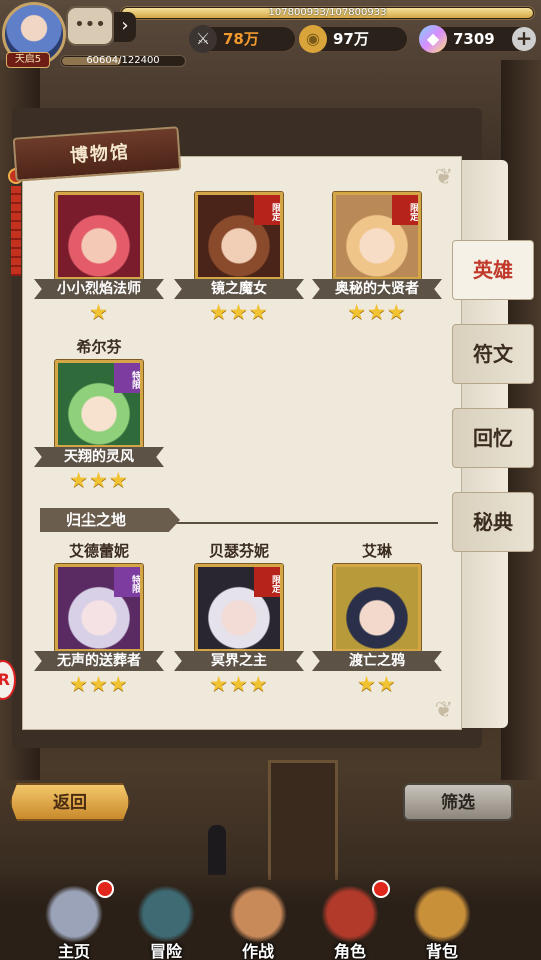 This screenshot has width=541, height=960. I want to click on stamina-bar: 60604/122400, so click(123, 61).